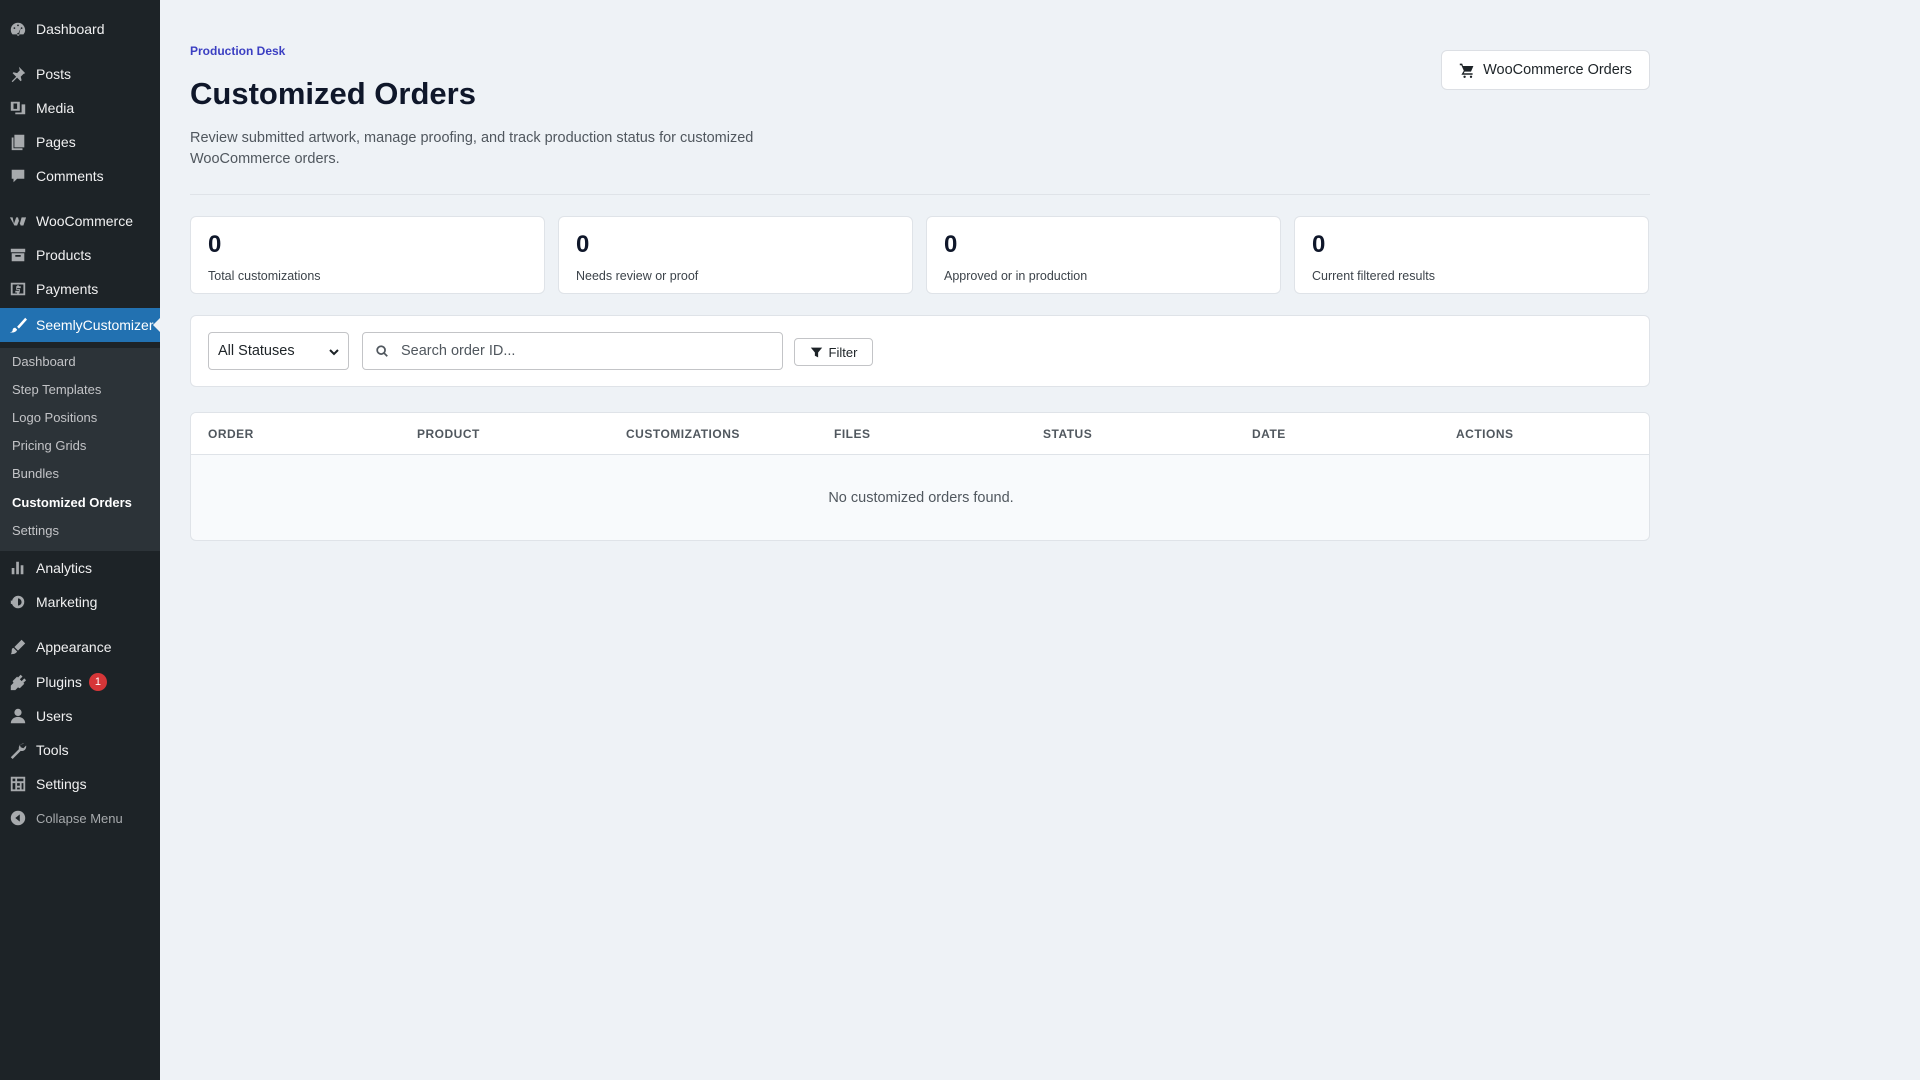 The image size is (1920, 1080). Describe the element at coordinates (238, 51) in the screenshot. I see `page-eyebrow: Production Desk` at that location.